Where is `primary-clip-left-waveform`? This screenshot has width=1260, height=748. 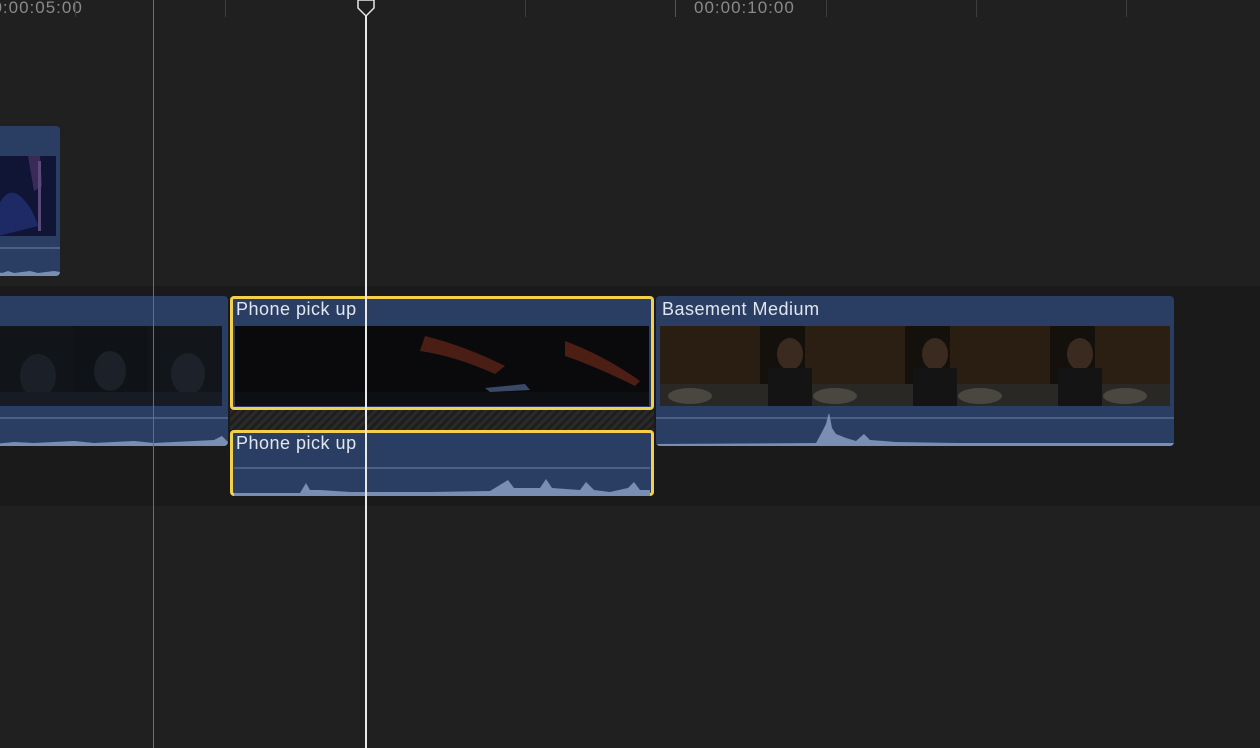
primary-clip-left-waveform is located at coordinates (114, 430).